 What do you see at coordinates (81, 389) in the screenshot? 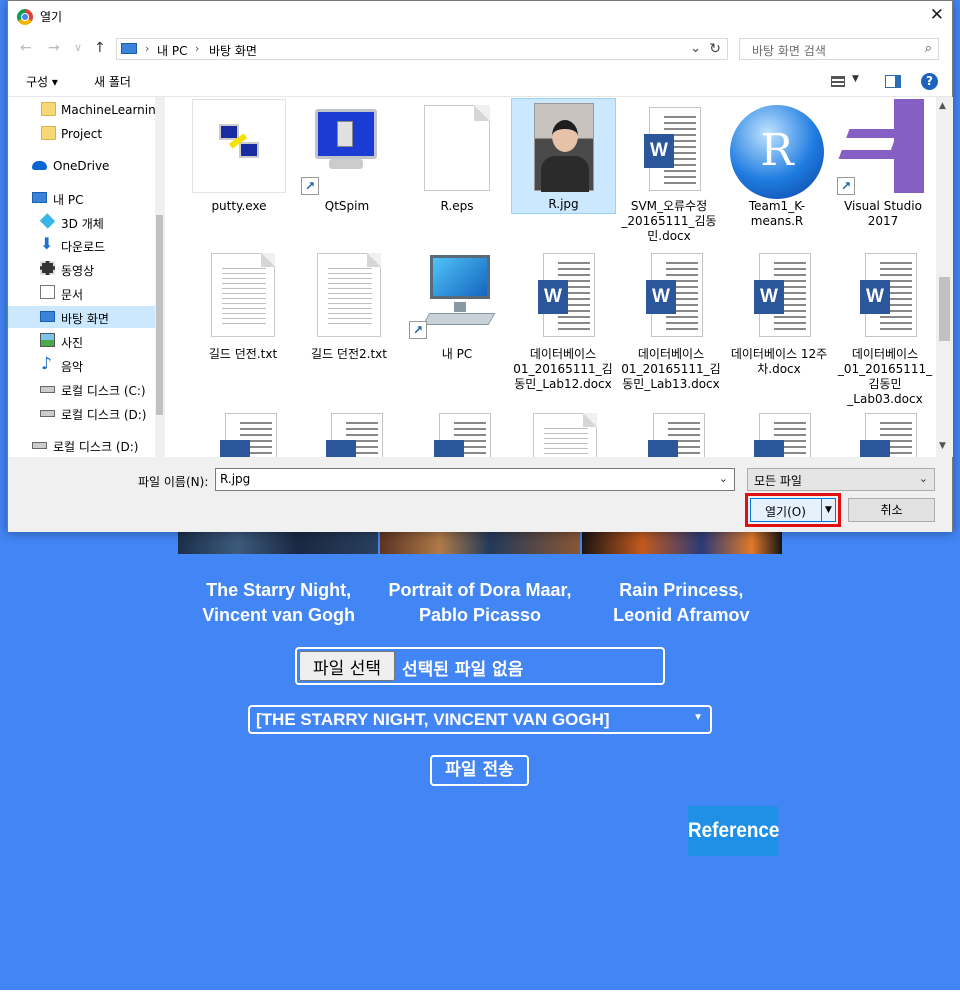
I see `sidebar-item-drive-c: 로컬 디스크 (C:)` at bounding box center [81, 389].